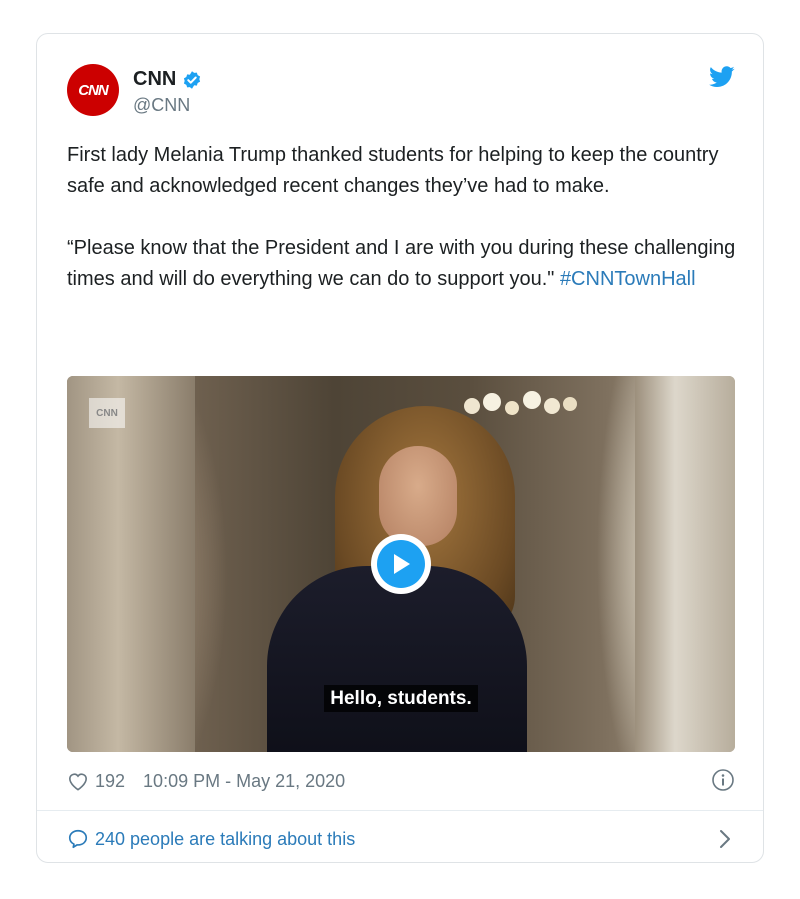 The width and height of the screenshot is (800, 899). What do you see at coordinates (418, 496) in the screenshot?
I see `person-face` at bounding box center [418, 496].